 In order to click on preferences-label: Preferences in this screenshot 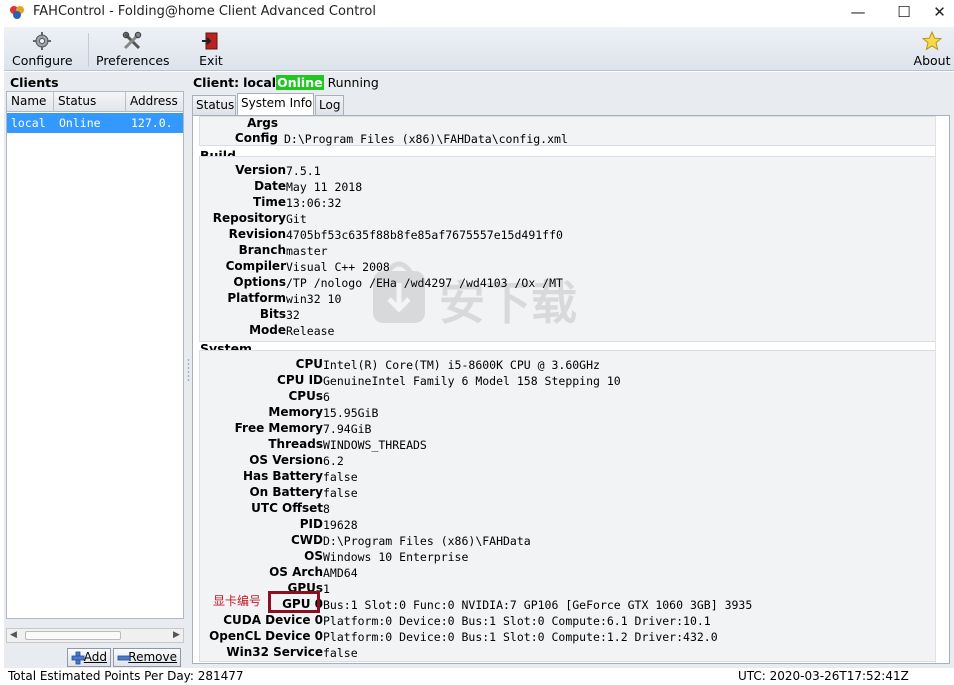, I will do `click(133, 60)`.